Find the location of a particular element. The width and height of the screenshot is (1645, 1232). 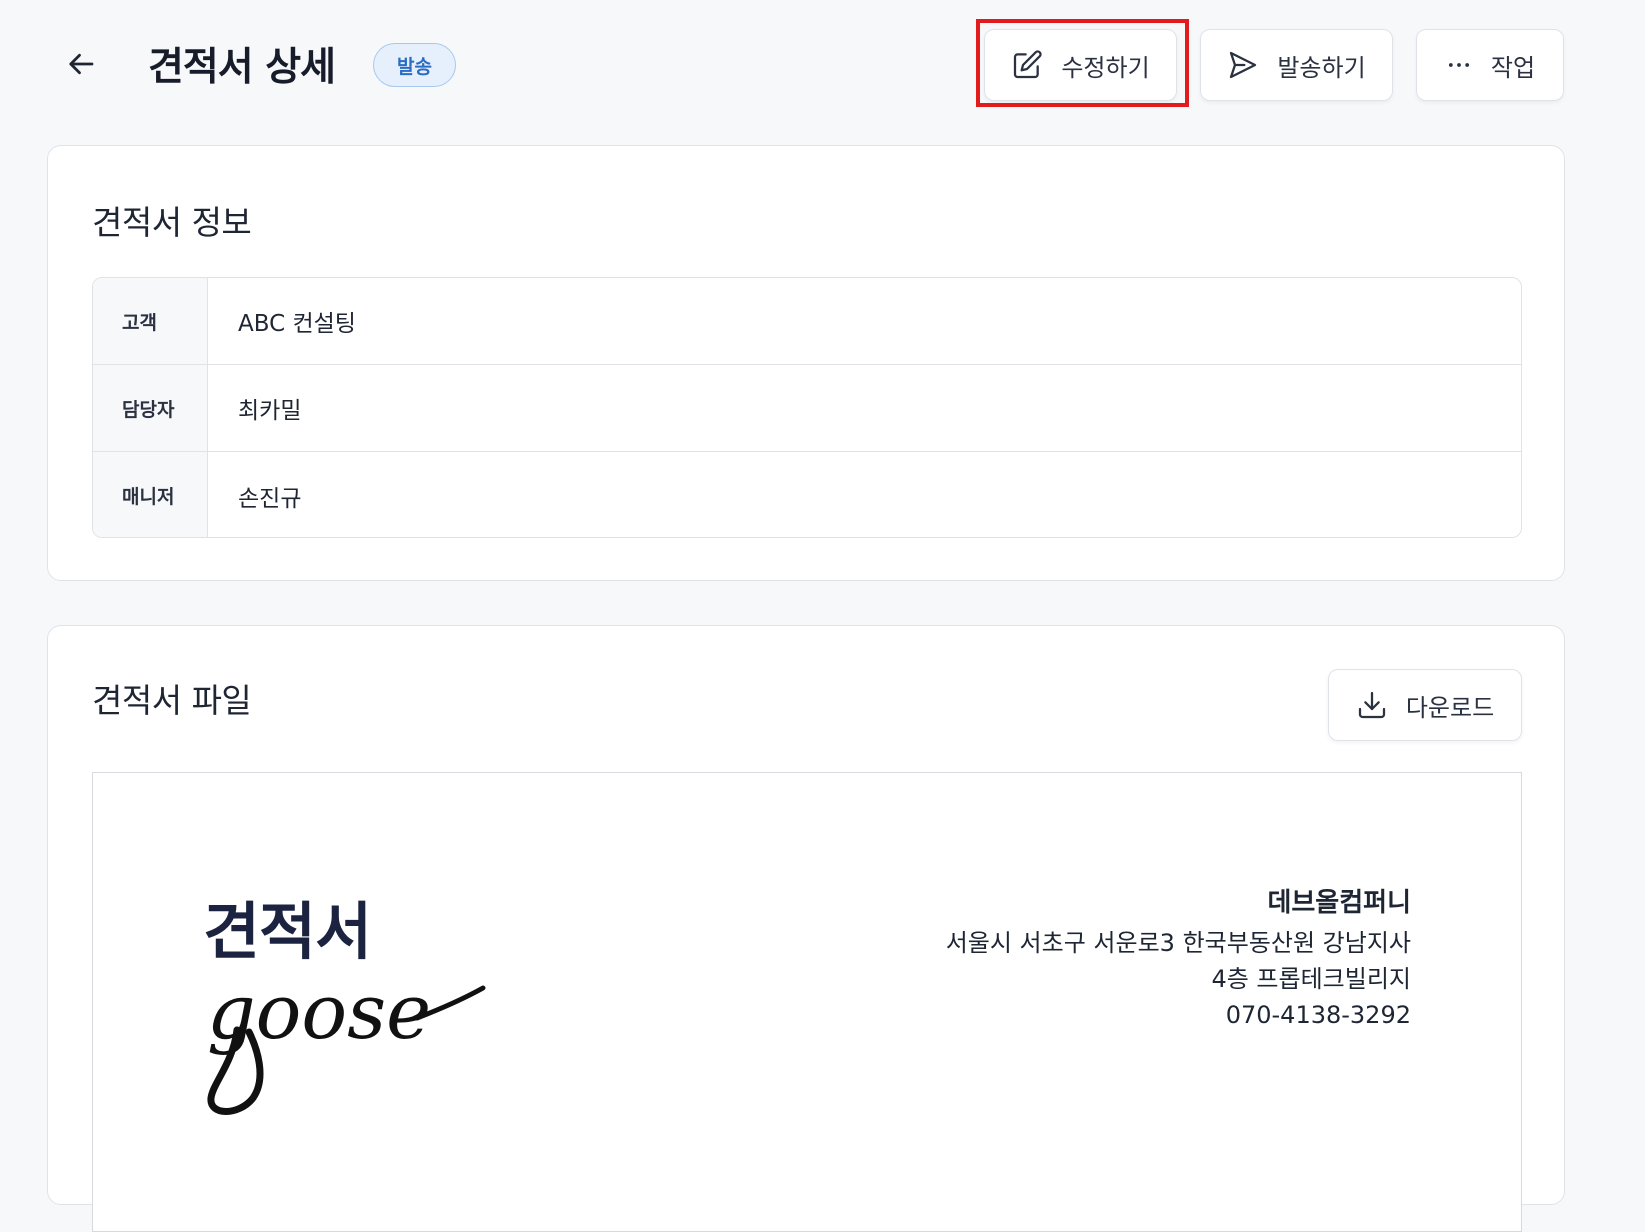

page-header: 견적서 상세 발송 수정하기 발송하기 작업 is located at coordinates (822, 65).